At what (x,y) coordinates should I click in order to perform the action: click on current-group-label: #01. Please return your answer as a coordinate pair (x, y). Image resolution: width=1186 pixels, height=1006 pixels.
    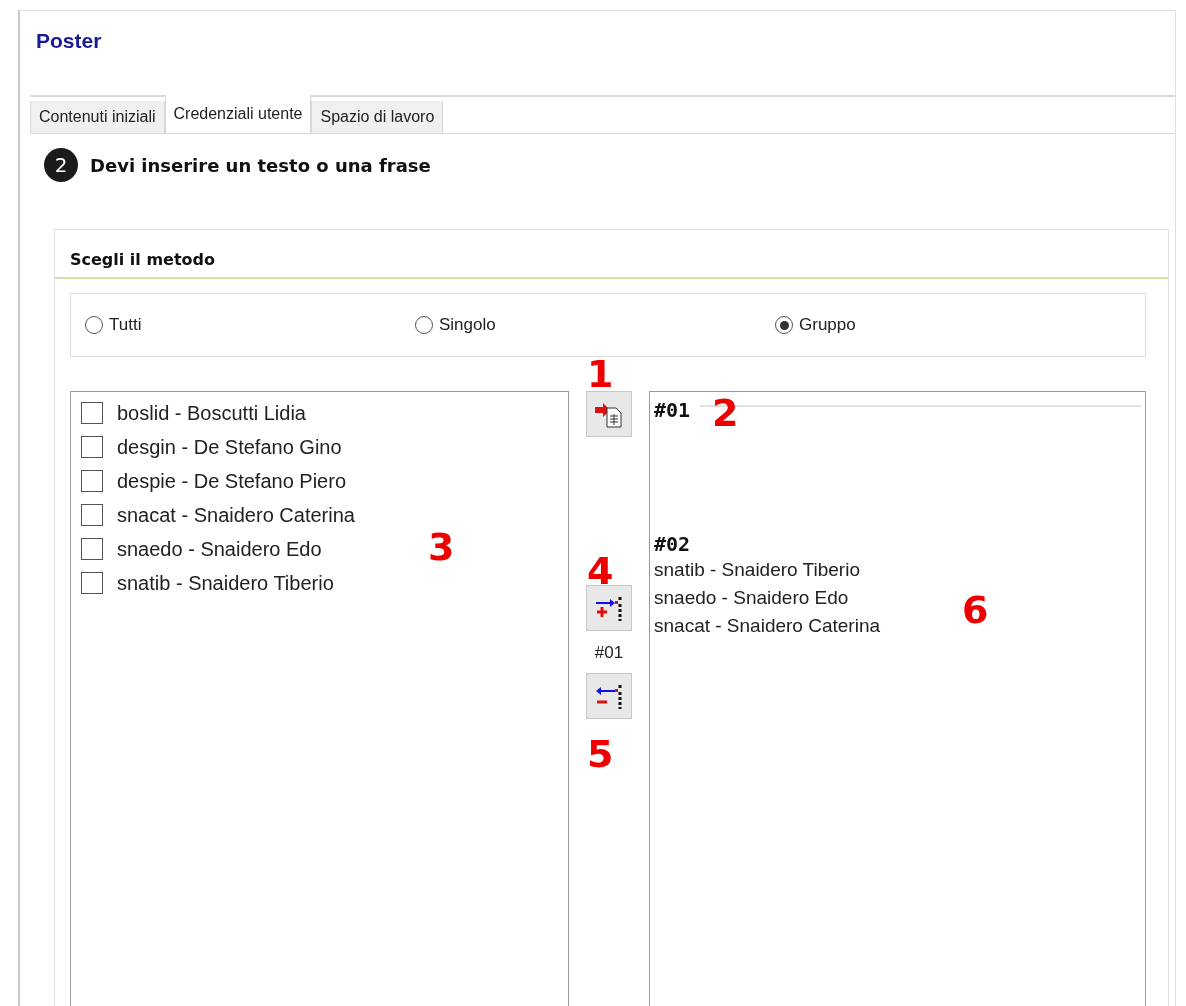
    Looking at the image, I should click on (609, 653).